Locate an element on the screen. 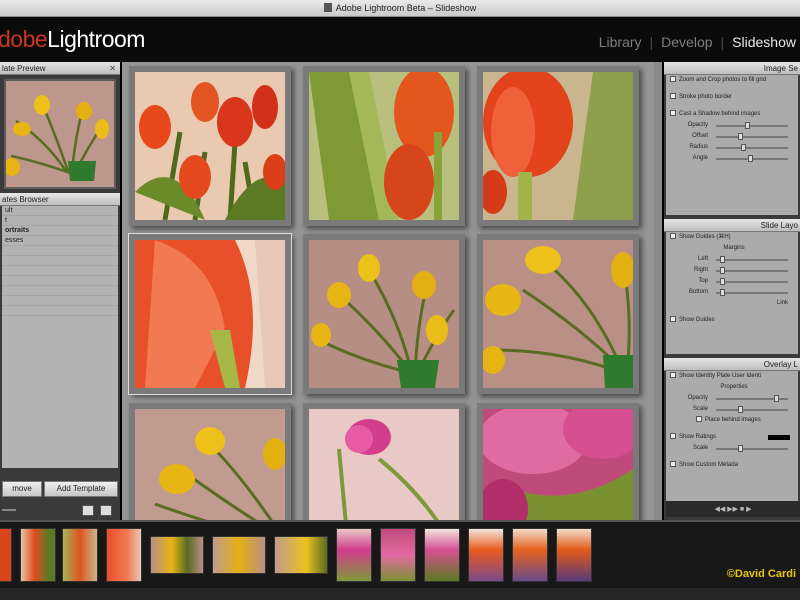 This screenshot has height=600, width=800. offset-slider is located at coordinates (752, 136).